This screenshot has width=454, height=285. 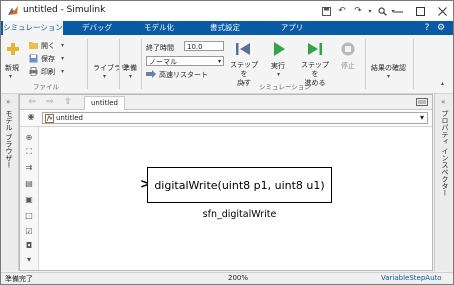 I want to click on tab-apps: アプリ, so click(x=292, y=28).